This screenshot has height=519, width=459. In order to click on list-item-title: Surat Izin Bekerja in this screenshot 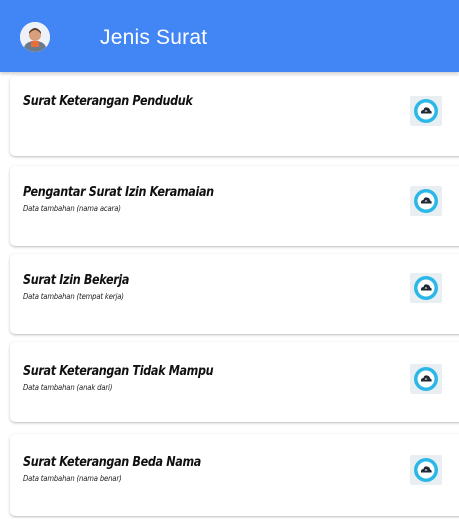, I will do `click(76, 280)`.